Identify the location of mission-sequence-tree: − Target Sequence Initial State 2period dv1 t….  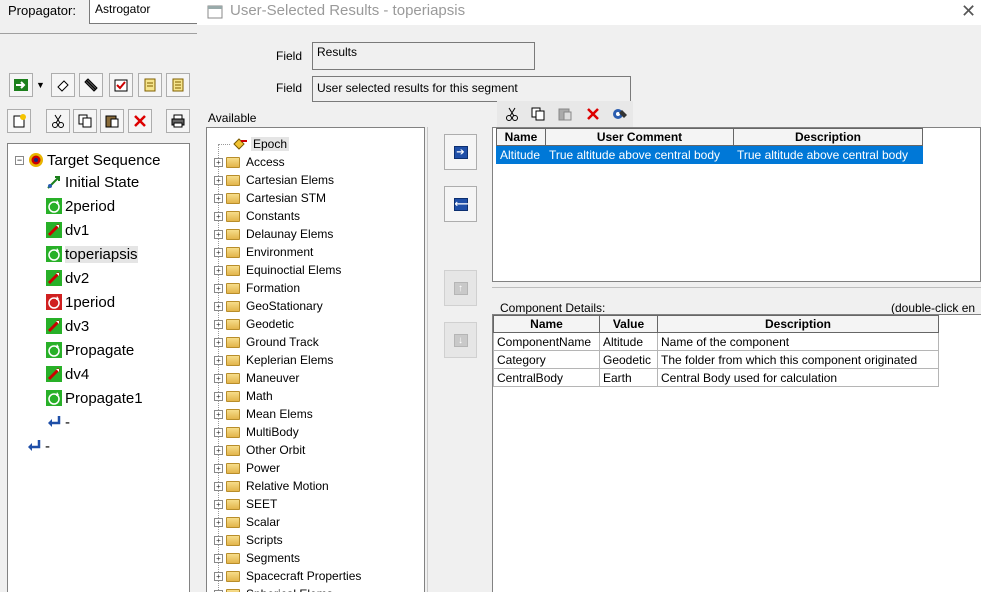
(98, 367).